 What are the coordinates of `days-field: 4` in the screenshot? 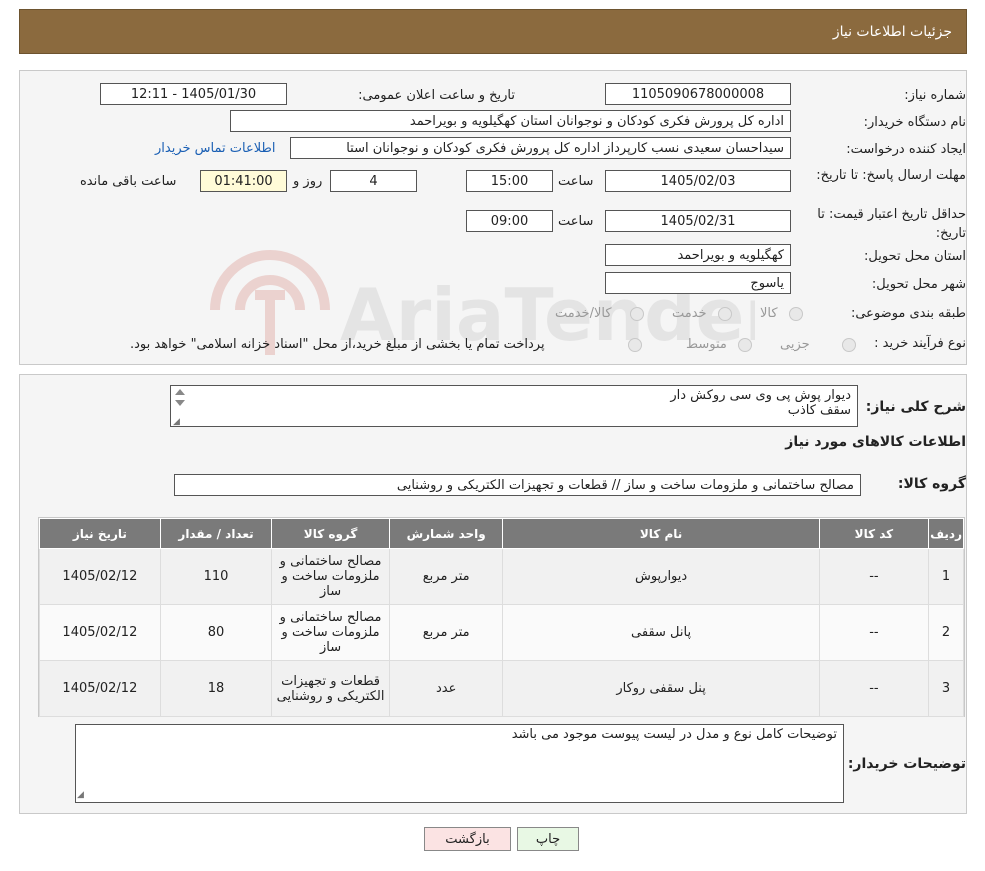 It's located at (373, 181).